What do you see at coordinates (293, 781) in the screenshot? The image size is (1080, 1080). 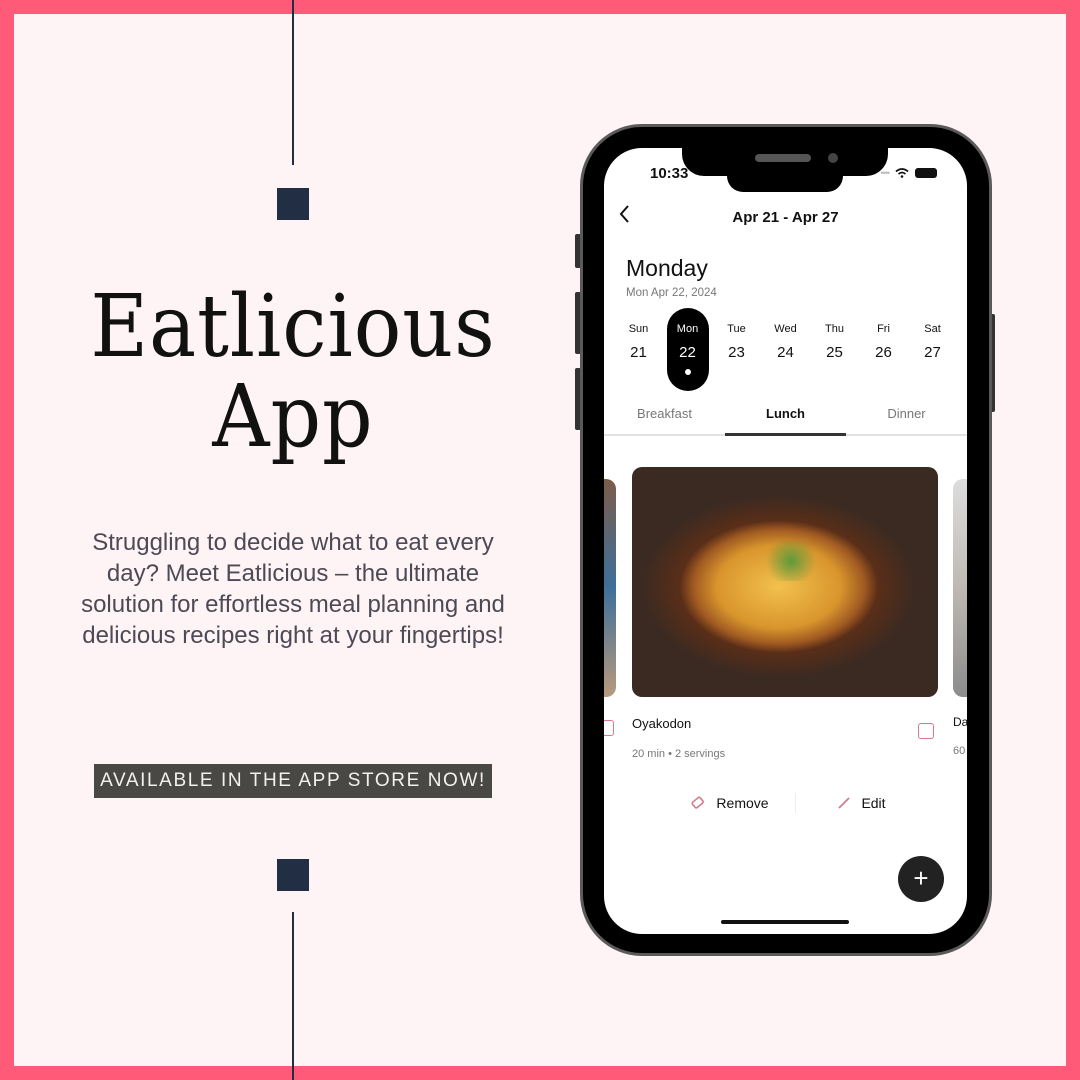 I see `app-store-badge: AVAILABLE IN THE APP STORE NOW!` at bounding box center [293, 781].